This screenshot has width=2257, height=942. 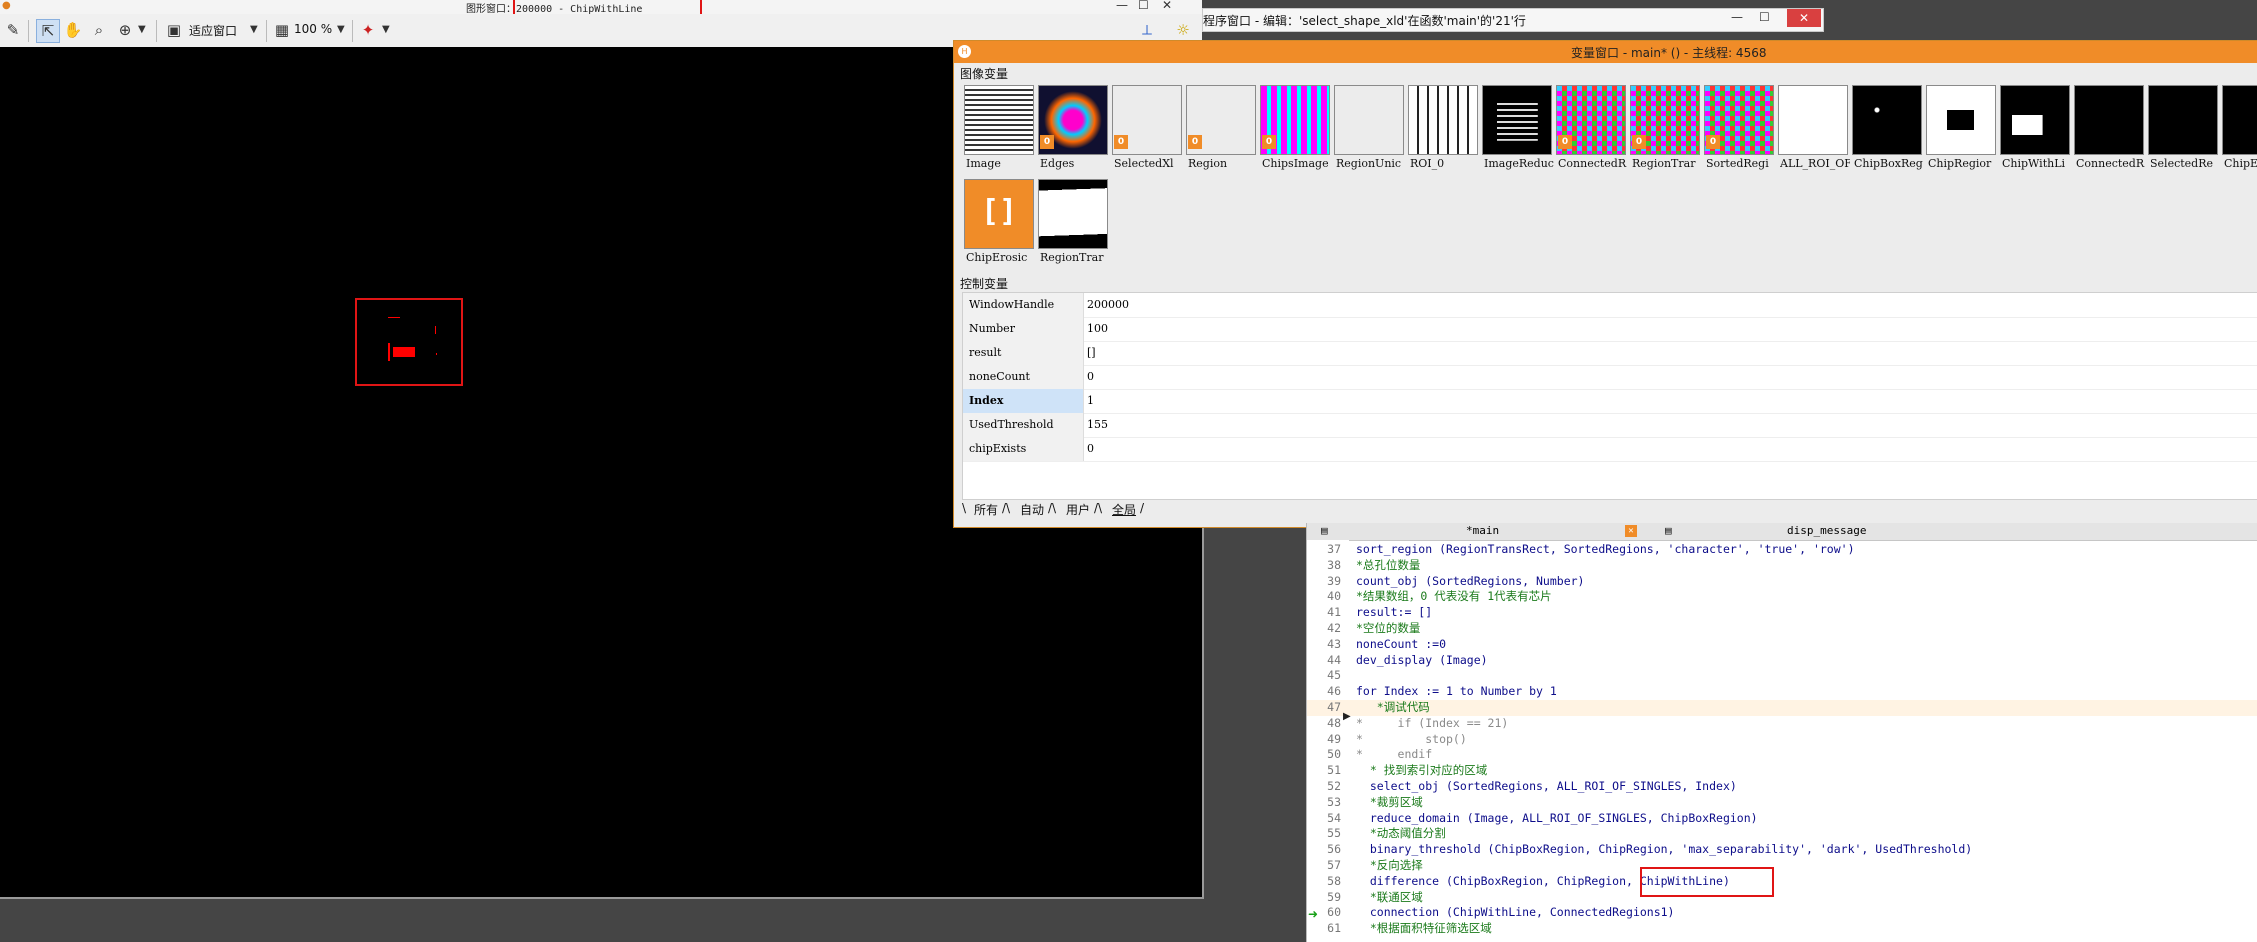 What do you see at coordinates (1517, 129) in the screenshot?
I see `iconic-variable: ImageReduc` at bounding box center [1517, 129].